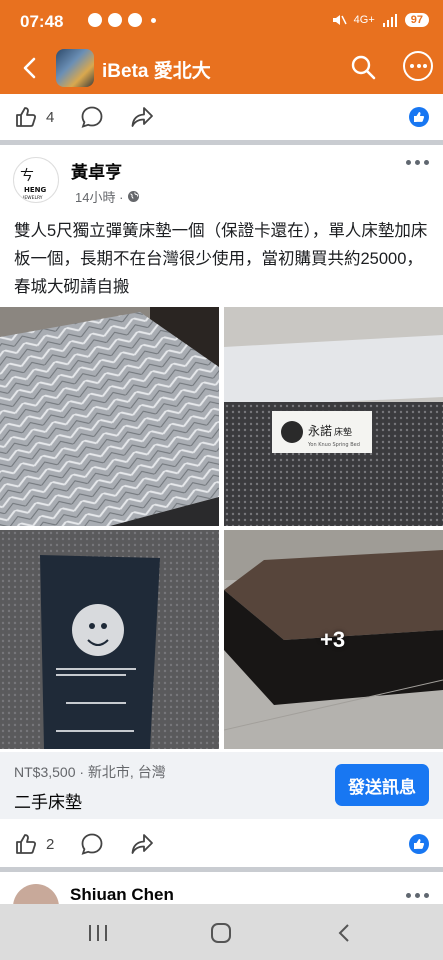 This screenshot has height=960, width=443. Describe the element at coordinates (380, 20) in the screenshot. I see `status-right: 4G+ 97` at that location.